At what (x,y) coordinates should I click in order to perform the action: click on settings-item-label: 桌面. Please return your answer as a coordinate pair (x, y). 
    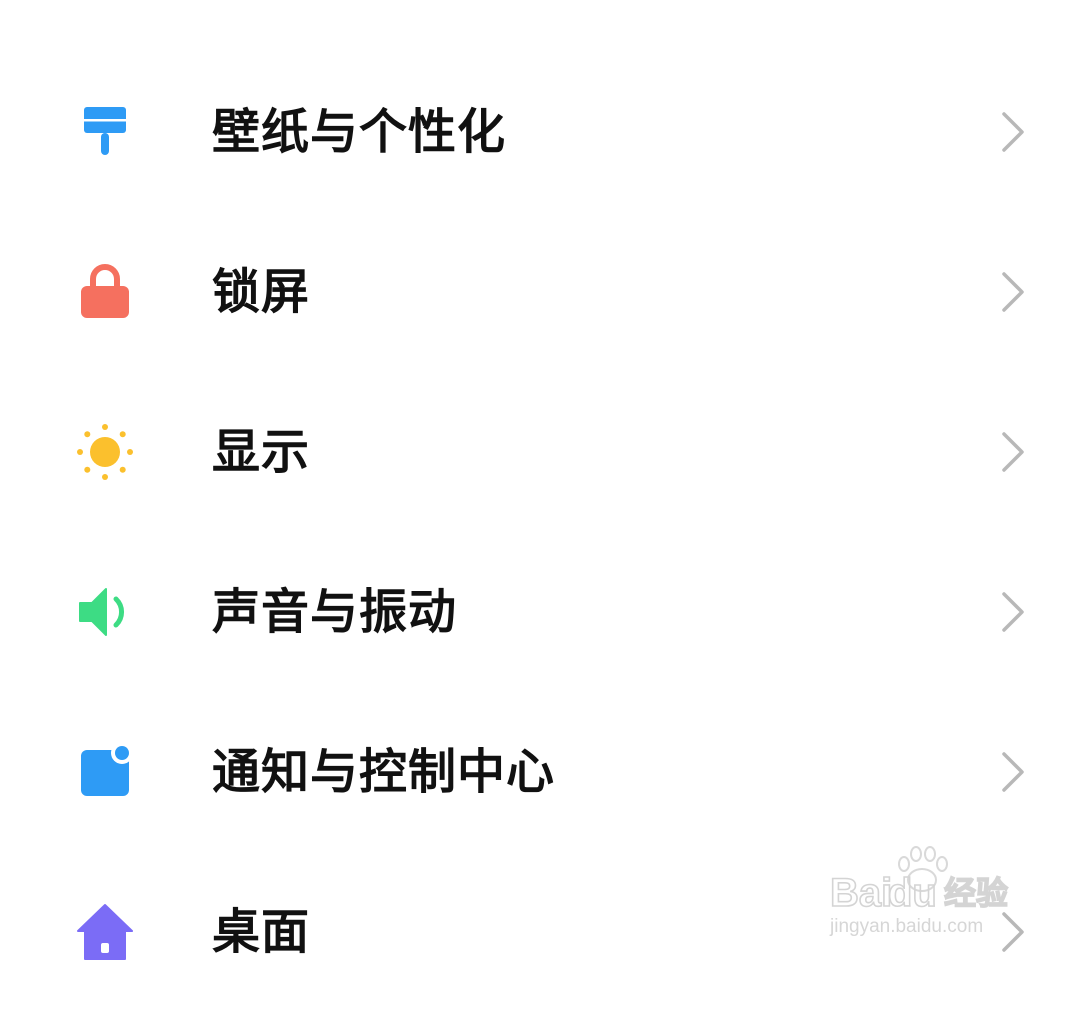
    Looking at the image, I should click on (261, 932).